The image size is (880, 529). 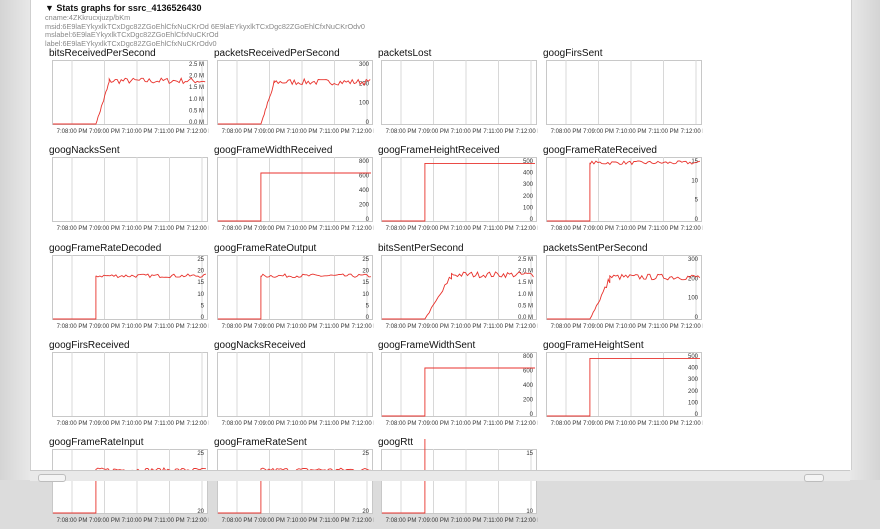 What do you see at coordinates (196, 111) in the screenshot?
I see `y-tick-label: 0.5 M` at bounding box center [196, 111].